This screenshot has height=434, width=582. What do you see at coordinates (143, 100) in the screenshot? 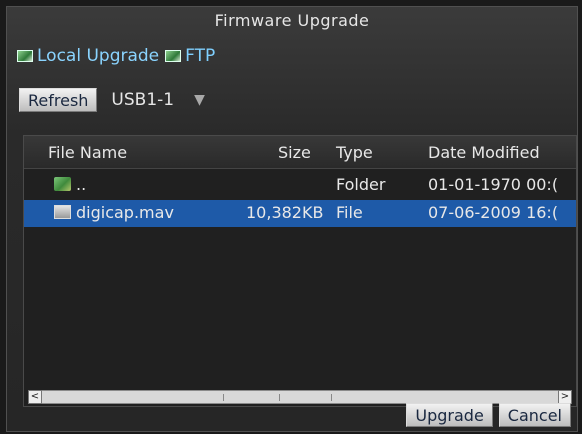
I see `device-select-value: USB1-1` at bounding box center [143, 100].